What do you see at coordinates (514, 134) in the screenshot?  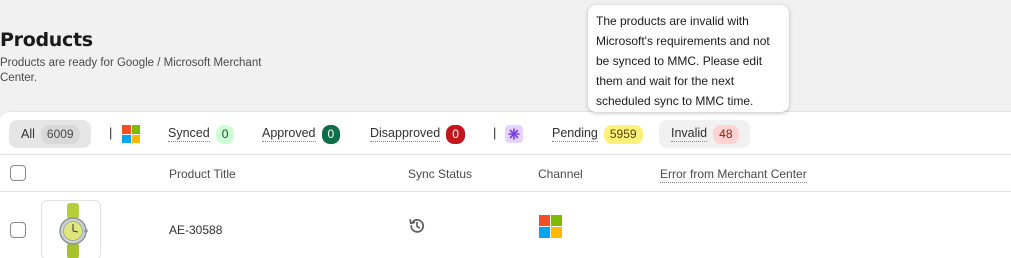 I see `sparkle-icon` at bounding box center [514, 134].